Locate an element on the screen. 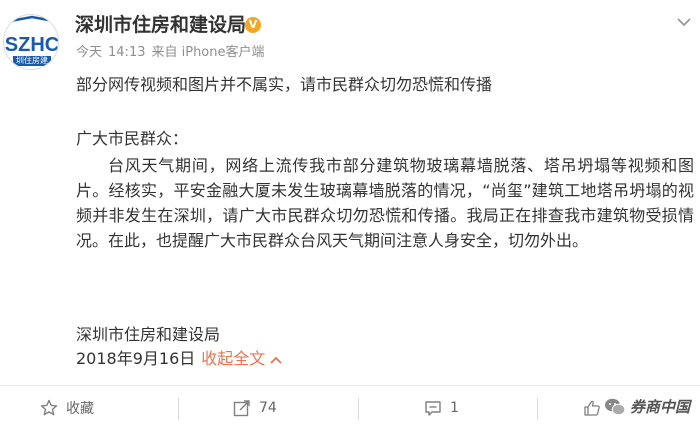  post-dateline: 2018年9月16日 收起全文 is located at coordinates (179, 358).